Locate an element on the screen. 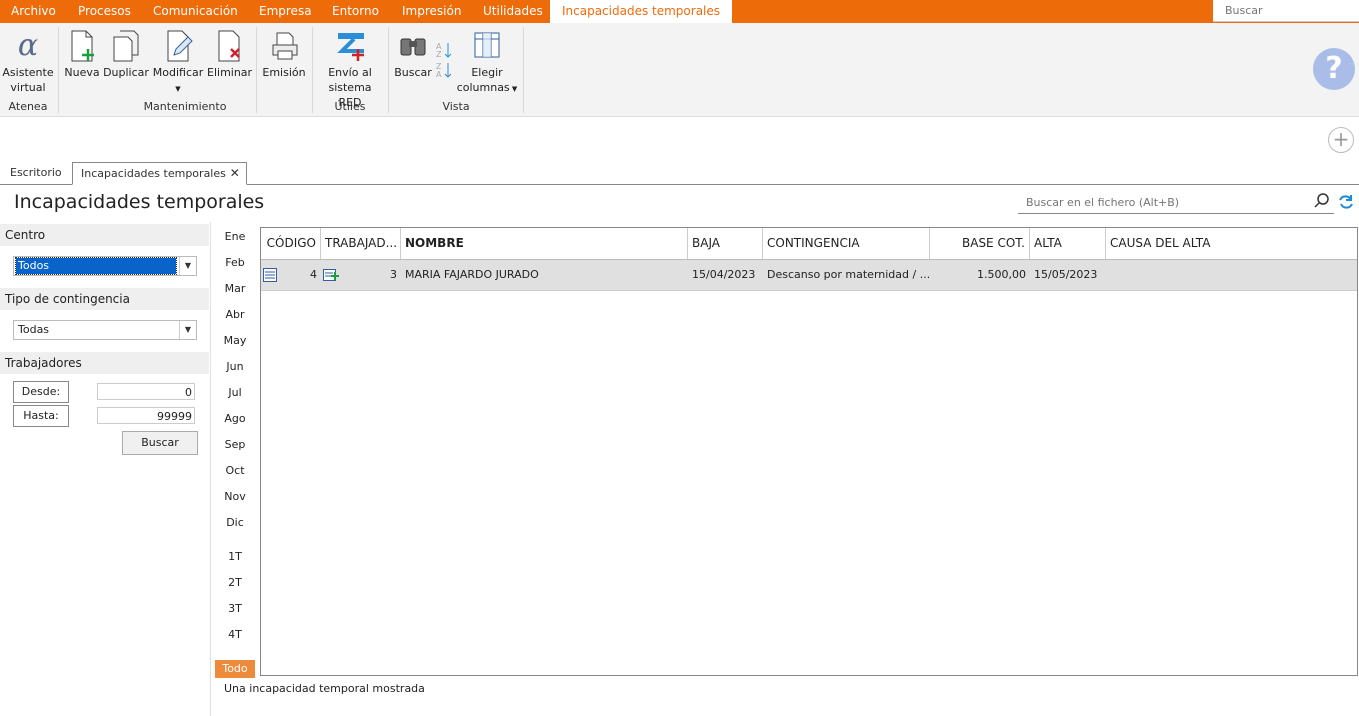 This screenshot has width=1359, height=716. period-4t: 4T is located at coordinates (235, 635).